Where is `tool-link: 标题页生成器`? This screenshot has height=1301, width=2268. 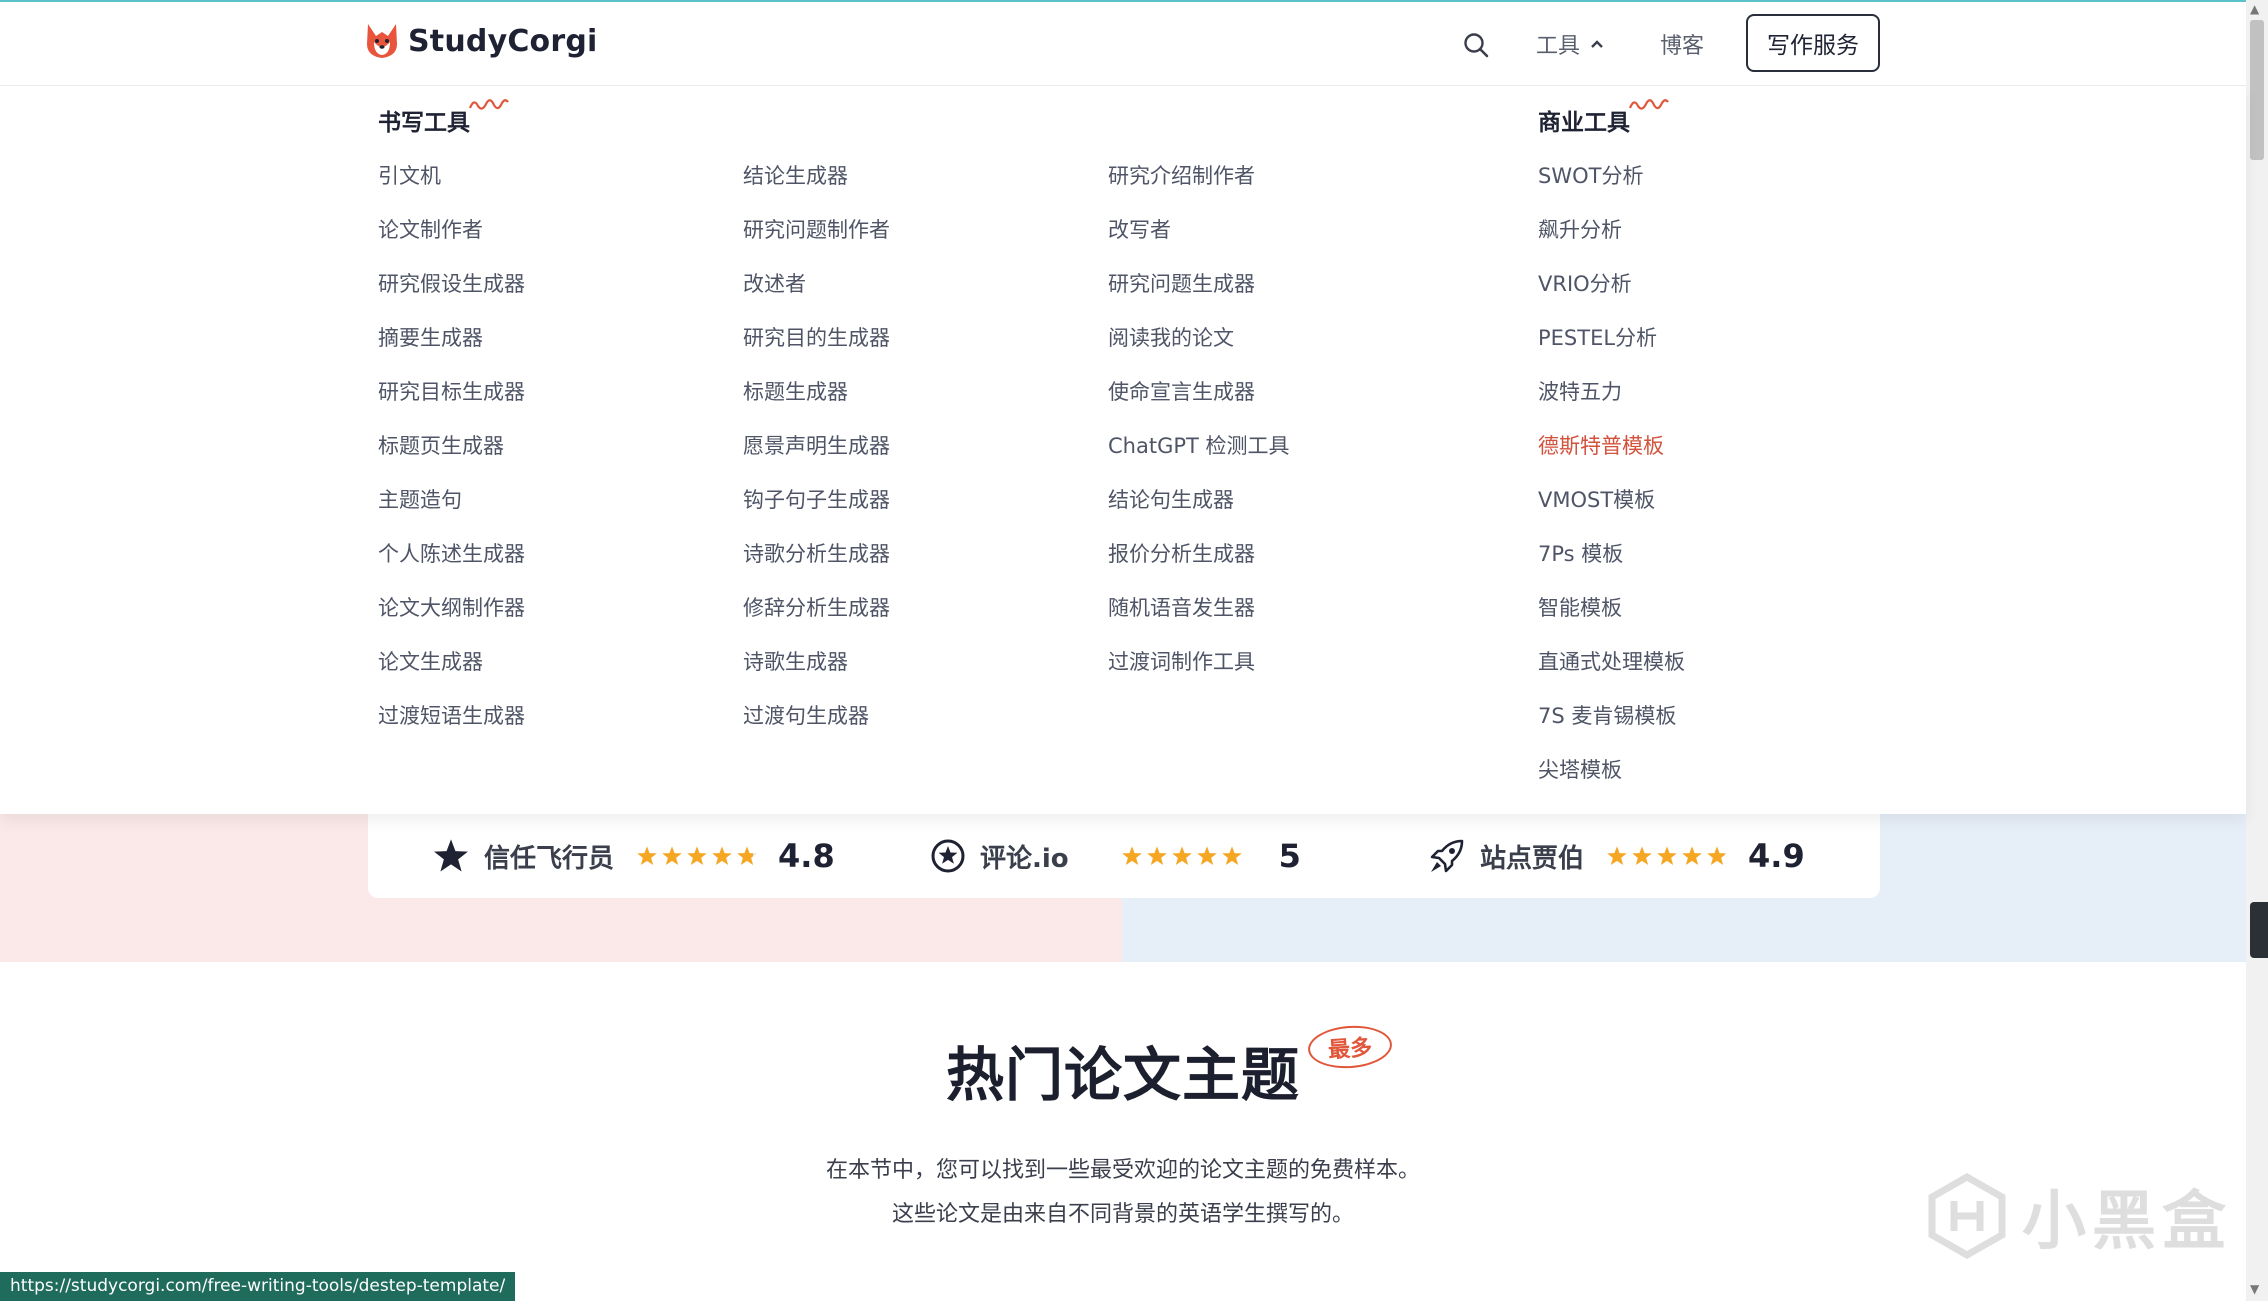 tool-link: 标题页生成器 is located at coordinates (451, 458).